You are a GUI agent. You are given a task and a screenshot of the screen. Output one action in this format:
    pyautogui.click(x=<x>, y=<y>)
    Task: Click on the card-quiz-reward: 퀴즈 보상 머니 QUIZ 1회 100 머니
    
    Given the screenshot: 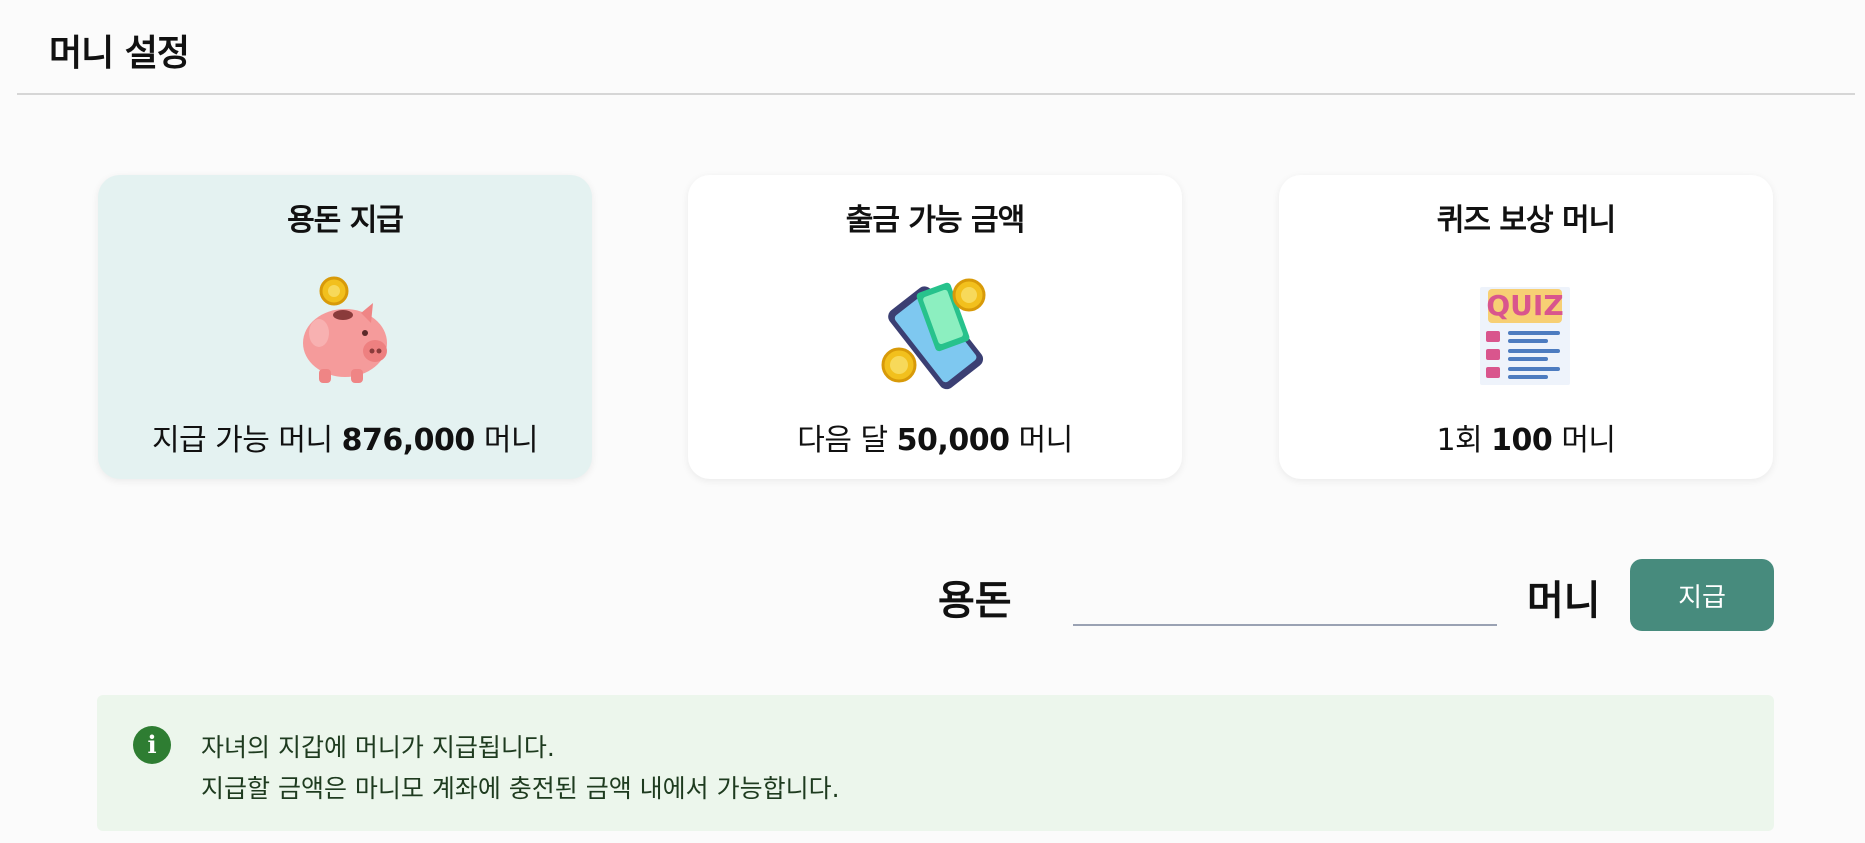 What is the action you would take?
    pyautogui.click(x=1526, y=327)
    